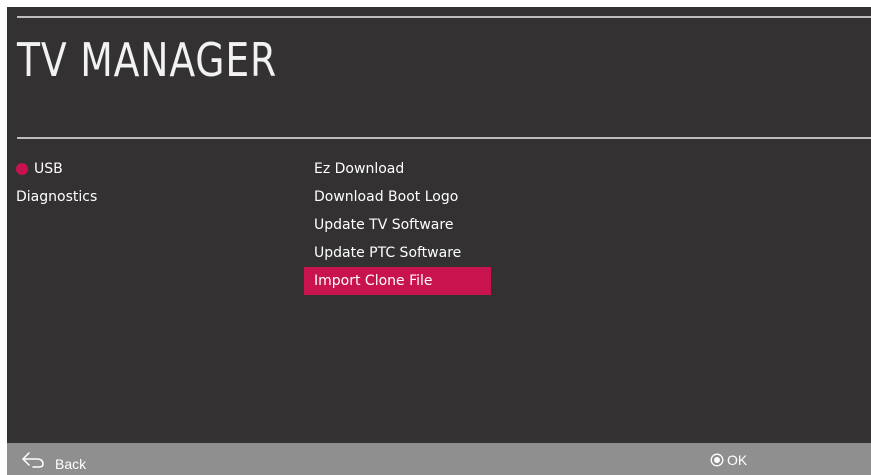  I want to click on menu-item-update-tv-software: Update TV Software, so click(397, 225).